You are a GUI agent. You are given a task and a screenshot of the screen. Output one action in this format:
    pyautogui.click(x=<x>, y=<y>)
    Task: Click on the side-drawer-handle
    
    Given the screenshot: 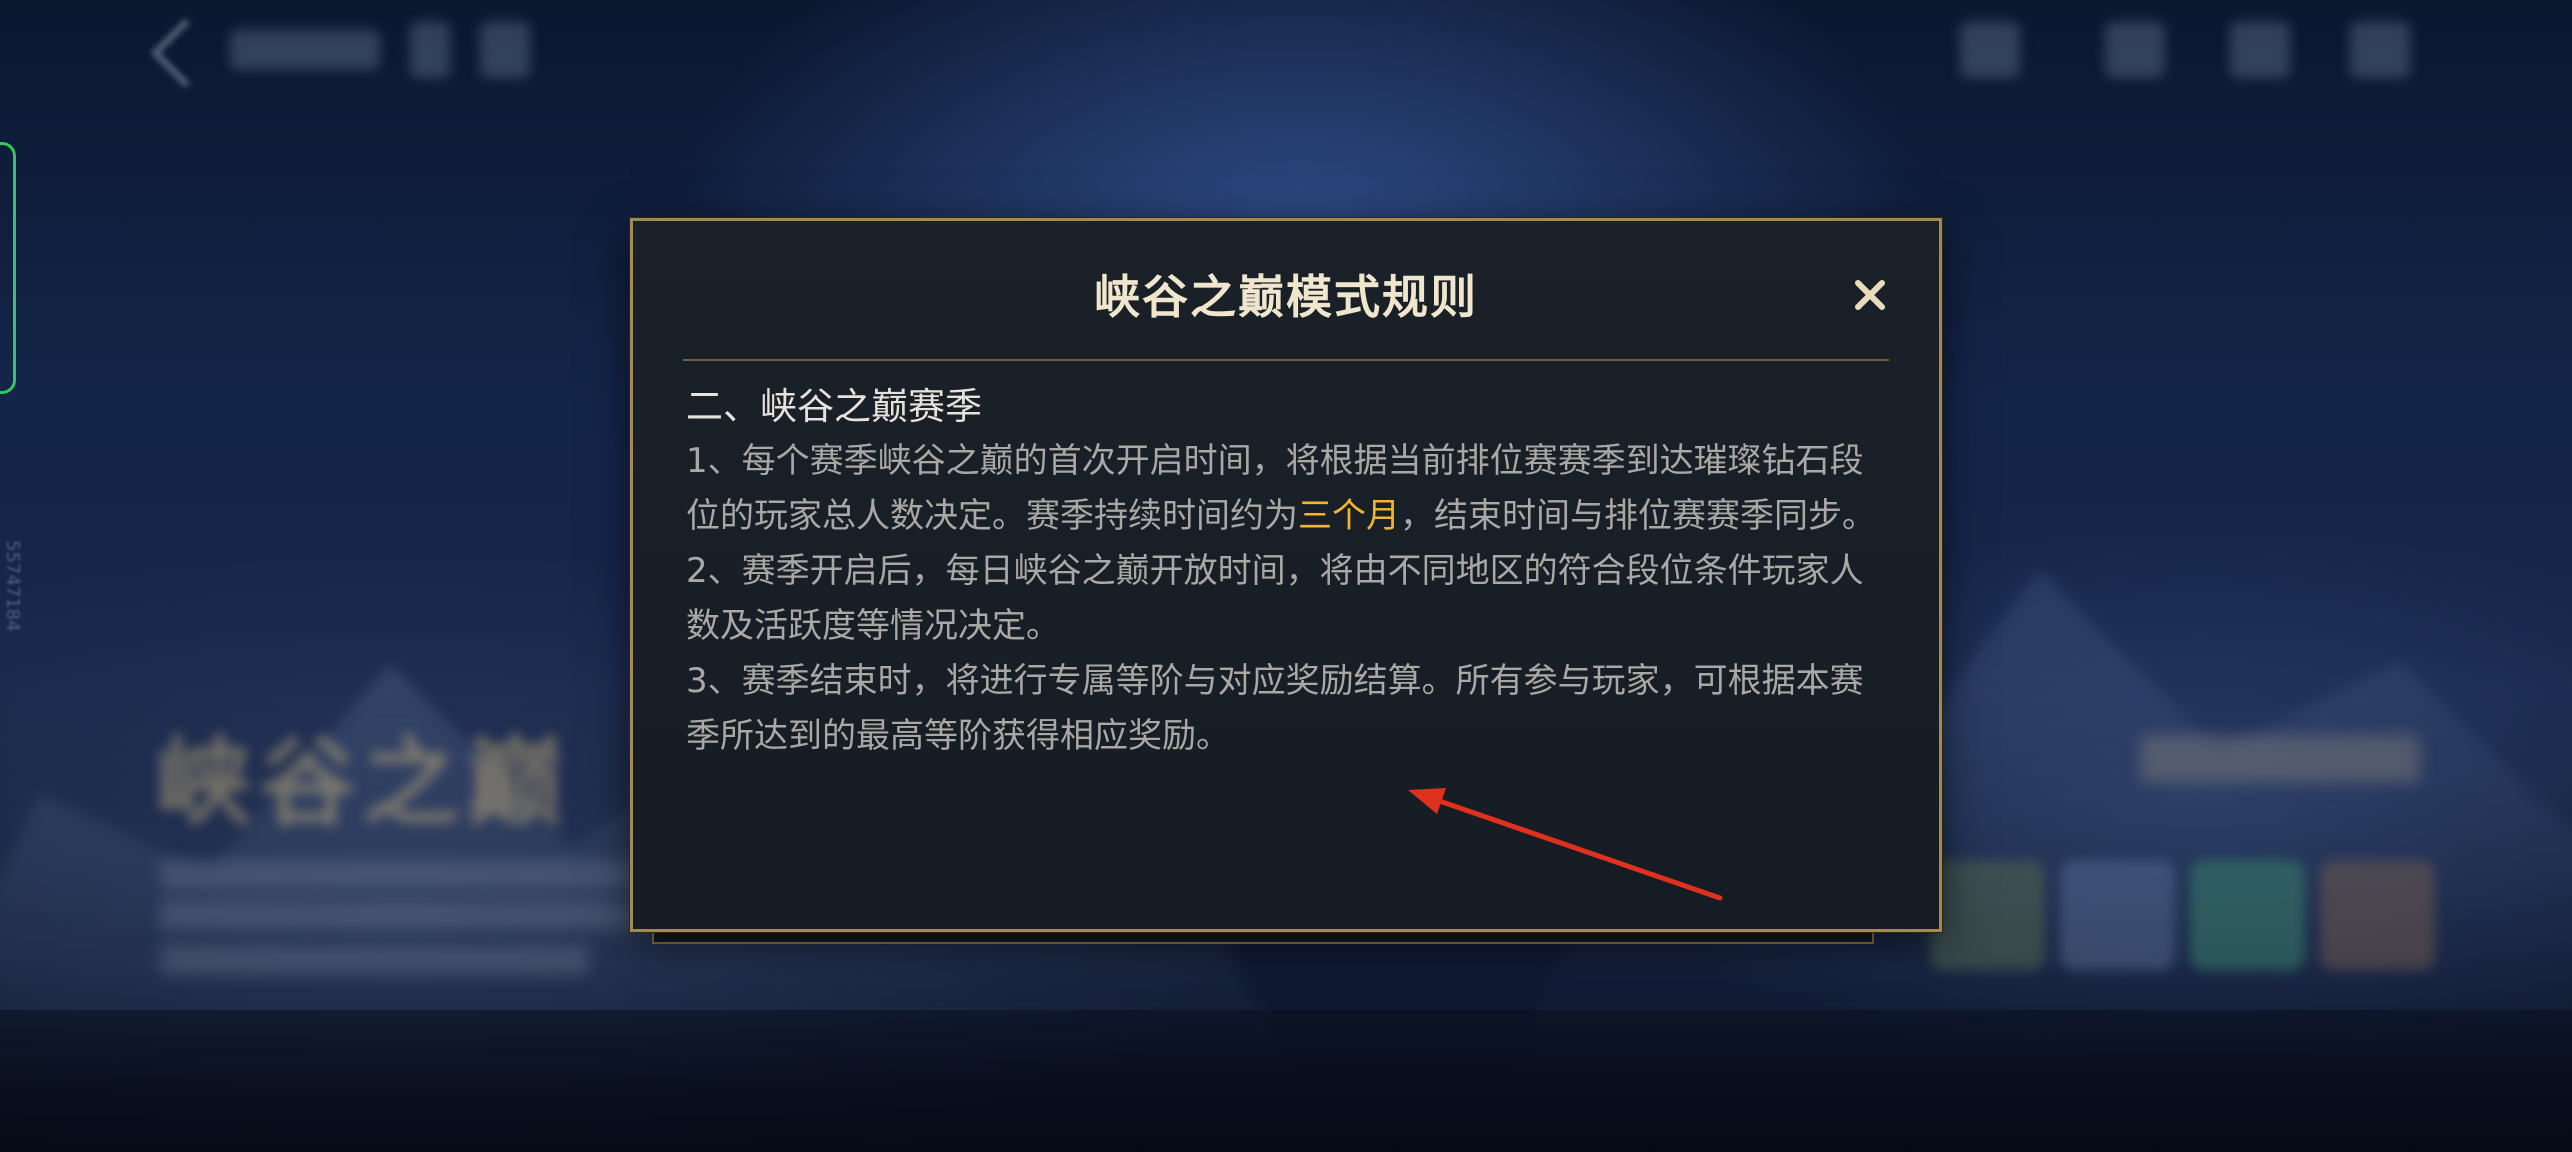 What is the action you would take?
    pyautogui.click(x=8, y=268)
    